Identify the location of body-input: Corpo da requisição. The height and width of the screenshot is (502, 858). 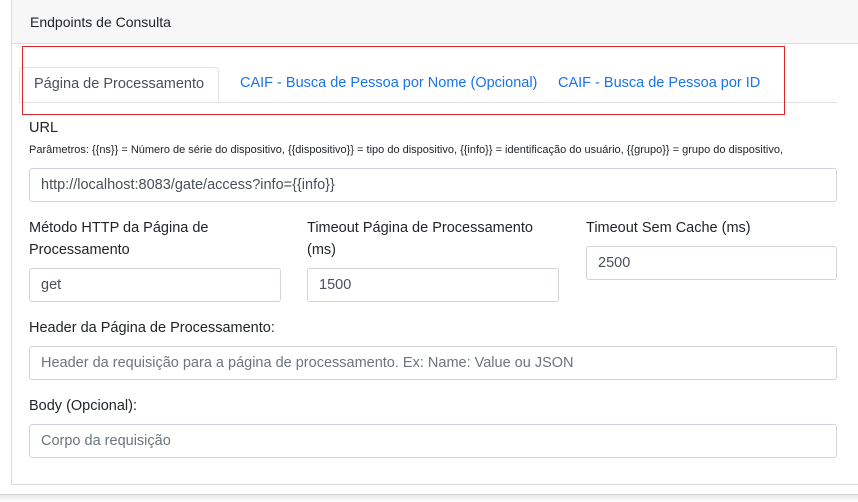
(433, 441).